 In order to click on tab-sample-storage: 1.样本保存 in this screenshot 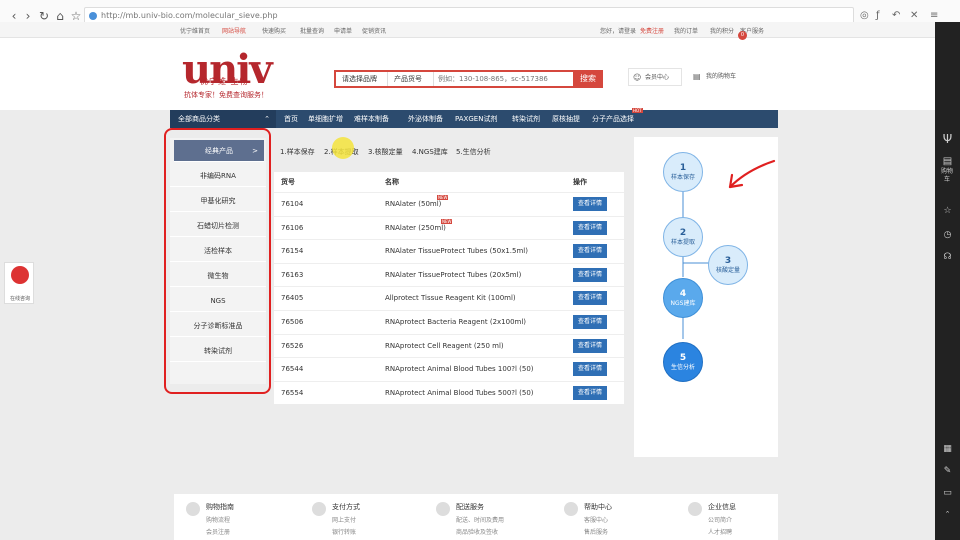, I will do `click(297, 152)`.